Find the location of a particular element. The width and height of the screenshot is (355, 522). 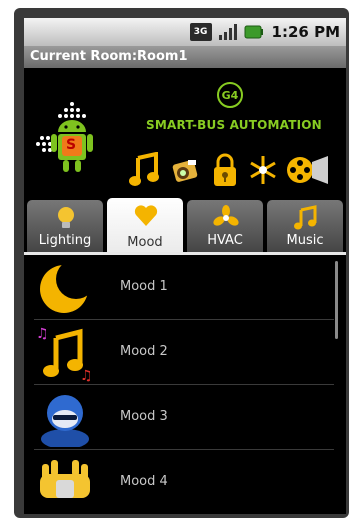

signal-icon is located at coordinates (228, 32).